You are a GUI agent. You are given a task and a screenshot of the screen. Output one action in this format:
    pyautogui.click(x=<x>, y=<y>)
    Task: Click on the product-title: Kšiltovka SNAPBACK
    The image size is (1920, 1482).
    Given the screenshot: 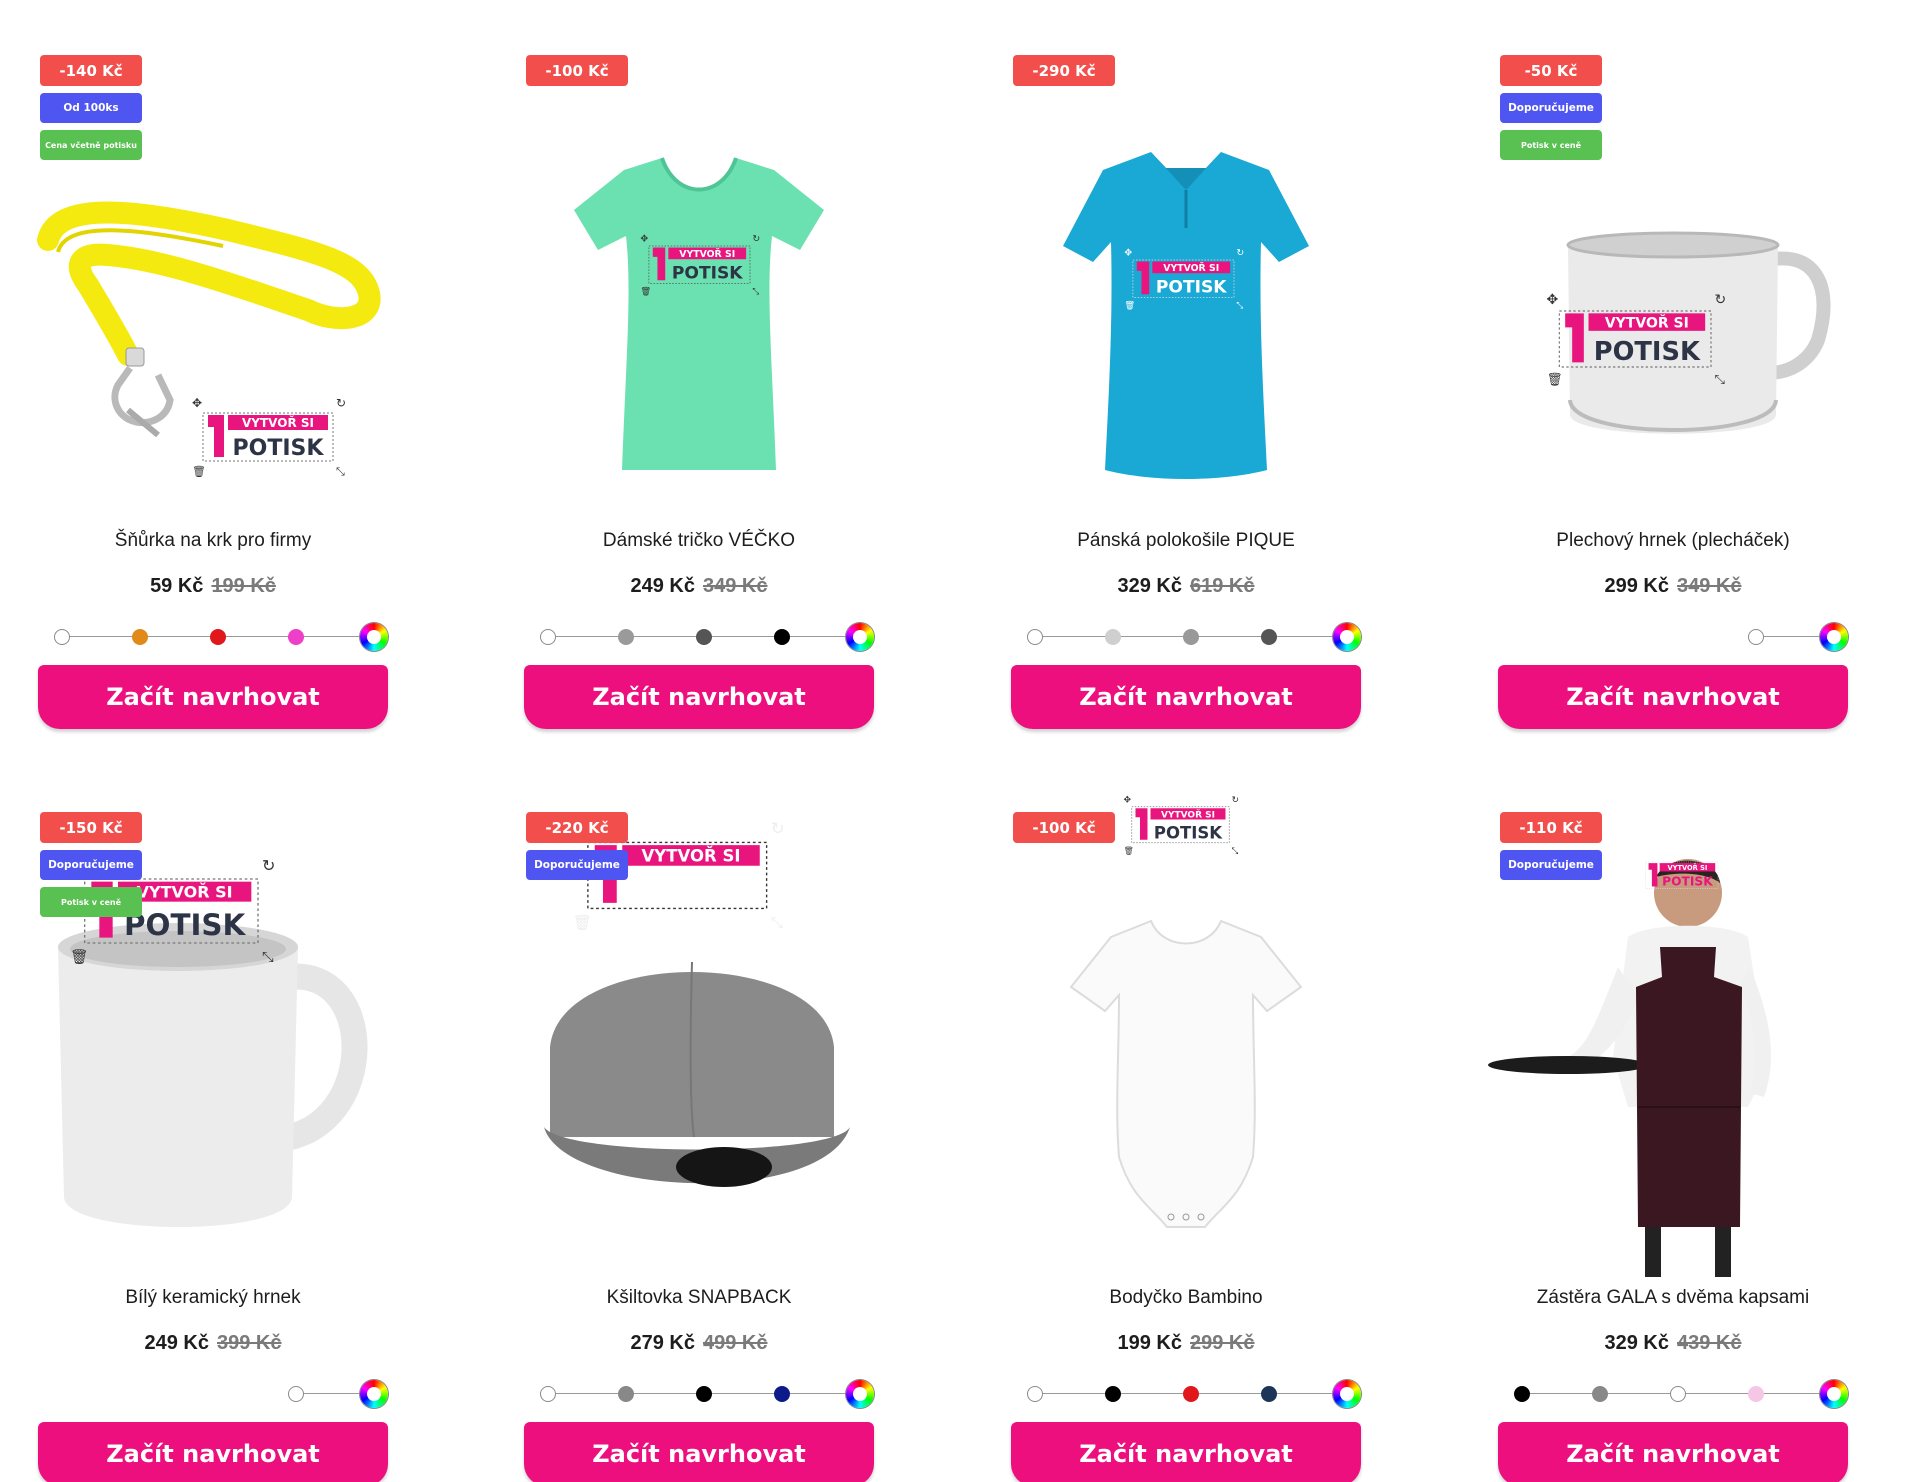 What is the action you would take?
    pyautogui.click(x=699, y=1298)
    